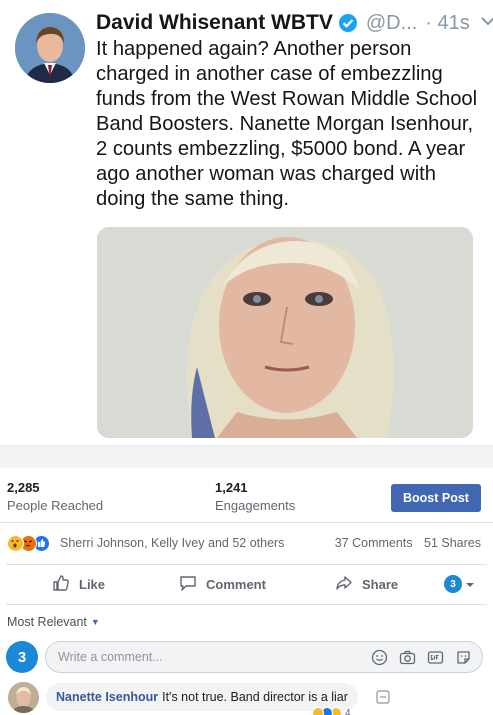  I want to click on action-bar: Like Comment Share 3, so click(246, 584).